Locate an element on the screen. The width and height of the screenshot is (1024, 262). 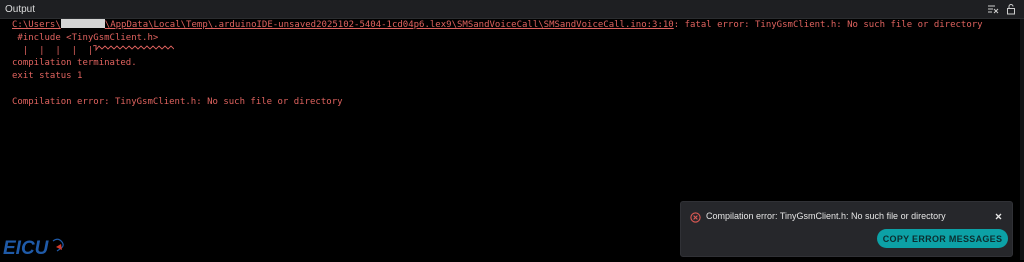
error-squiggle is located at coordinates (134, 50).